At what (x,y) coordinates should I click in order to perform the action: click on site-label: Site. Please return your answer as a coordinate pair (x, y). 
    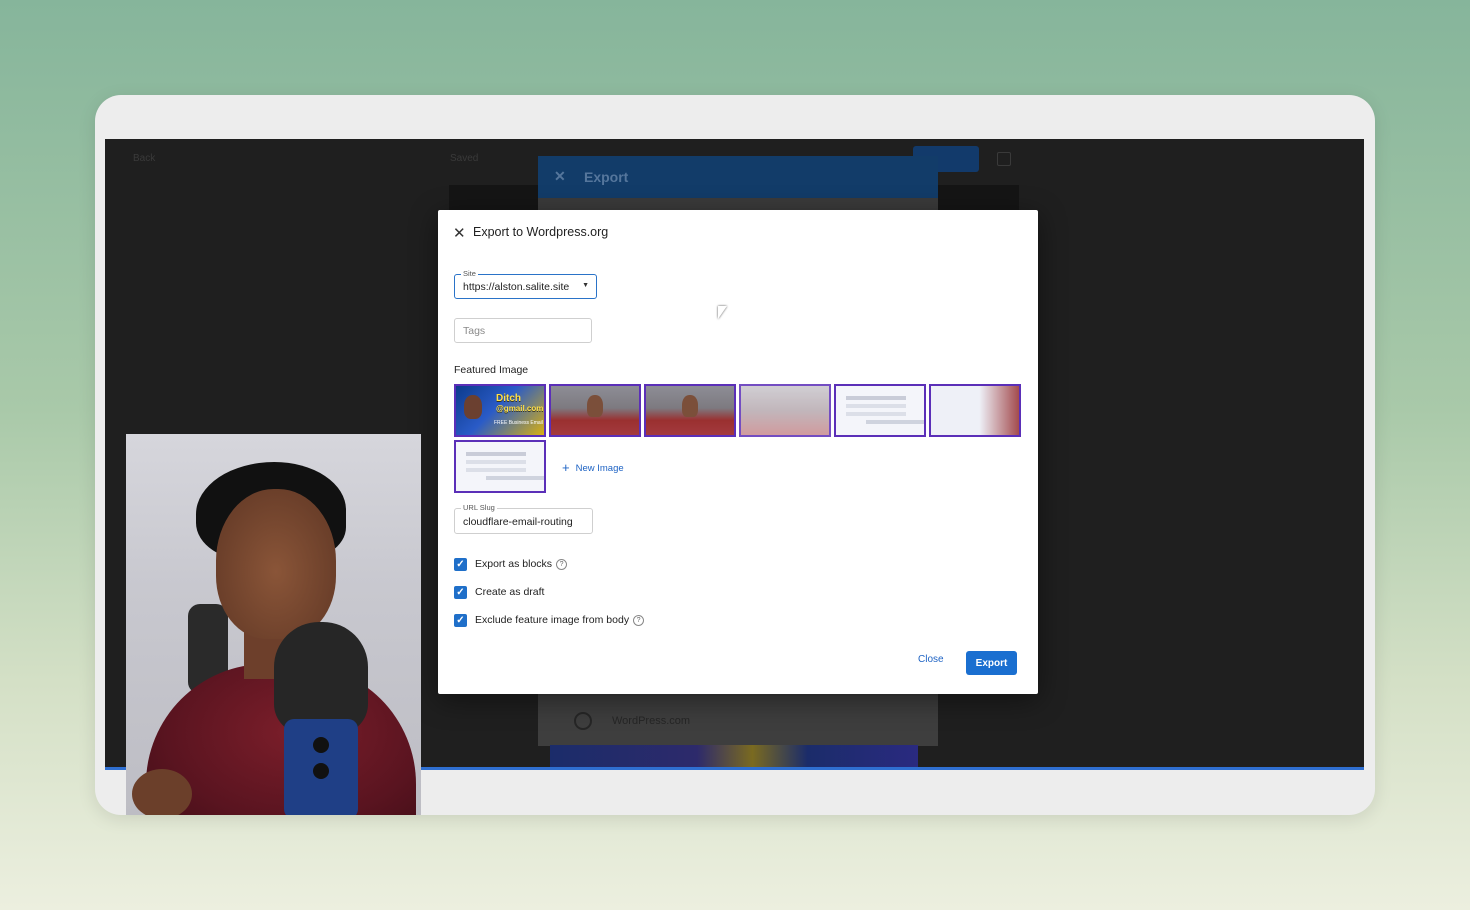
    Looking at the image, I should click on (469, 273).